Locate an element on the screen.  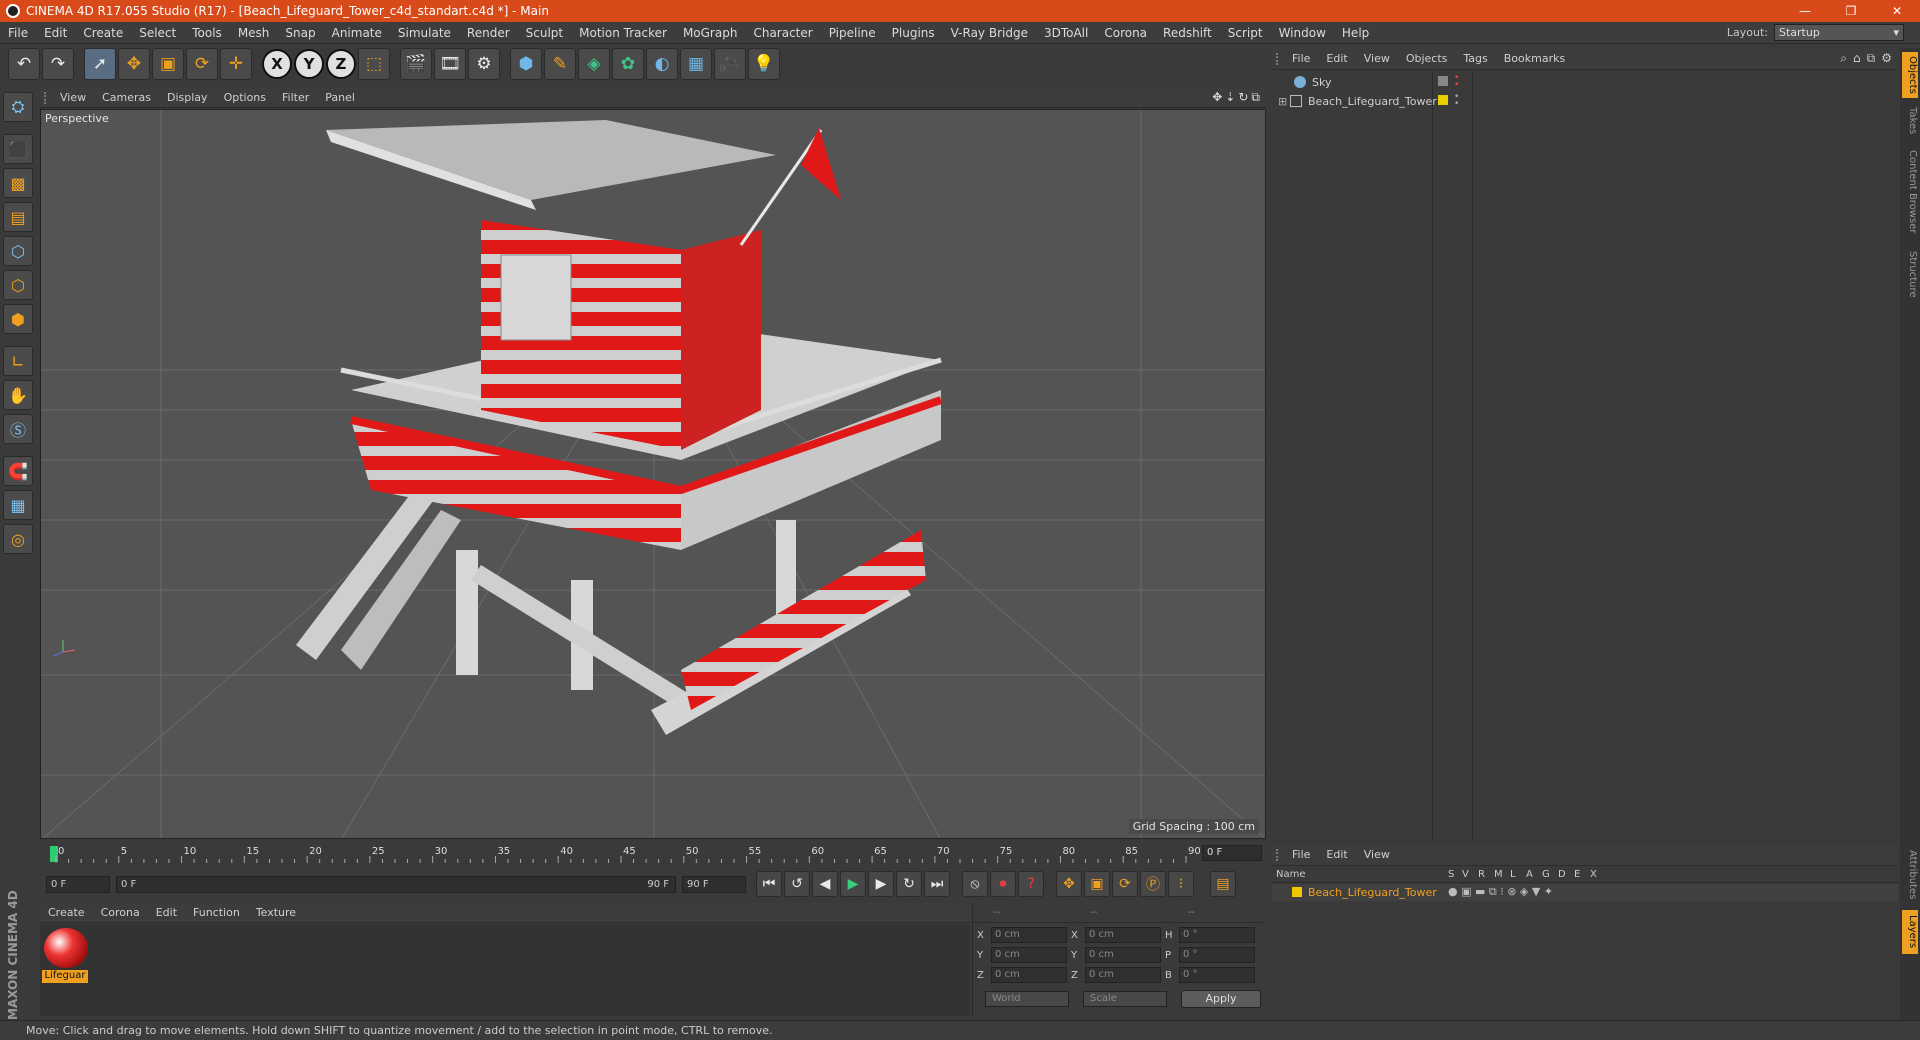
close-button: ✕ is located at coordinates (1897, 11).